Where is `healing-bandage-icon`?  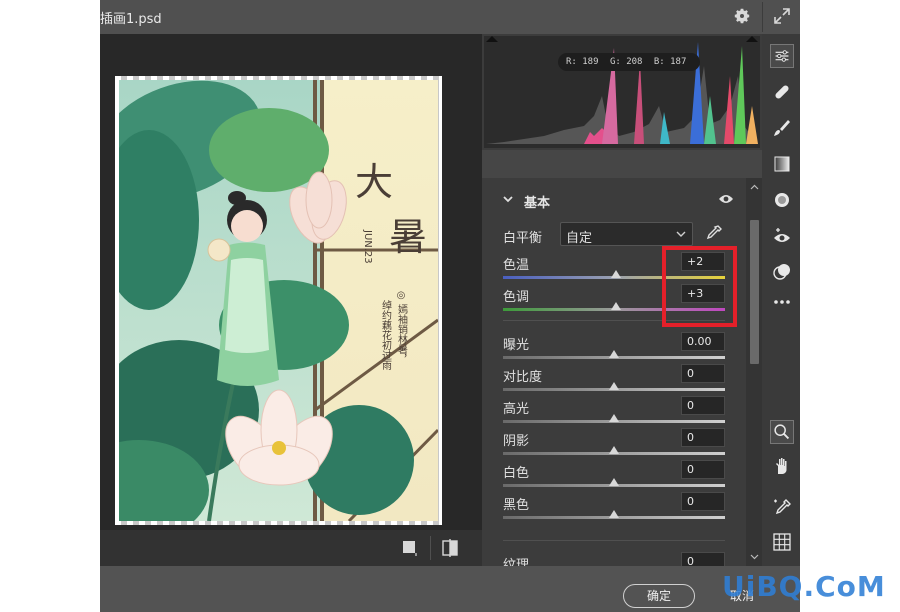
healing-bandage-icon is located at coordinates (782, 92).